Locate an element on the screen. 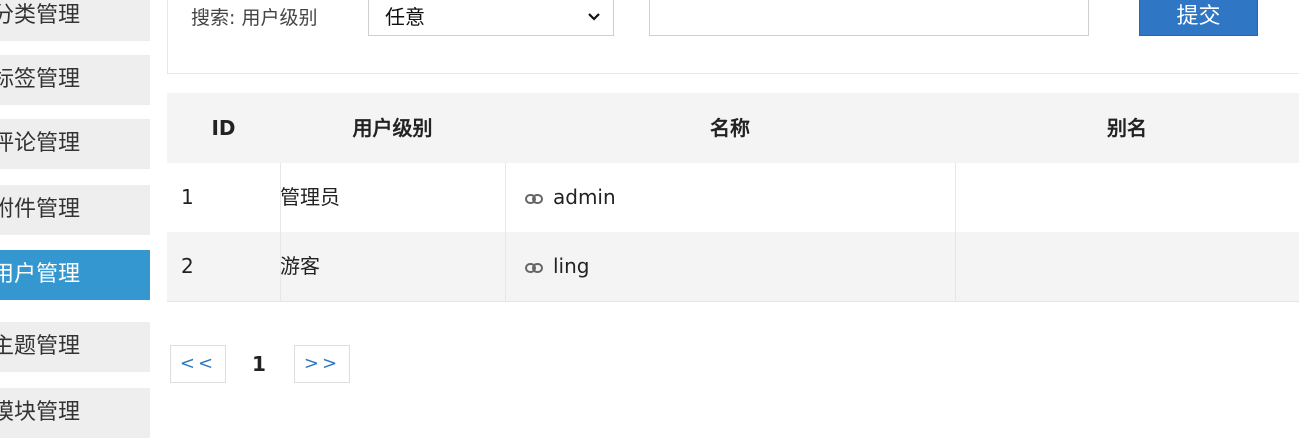  column-header-id: ID is located at coordinates (223, 128).